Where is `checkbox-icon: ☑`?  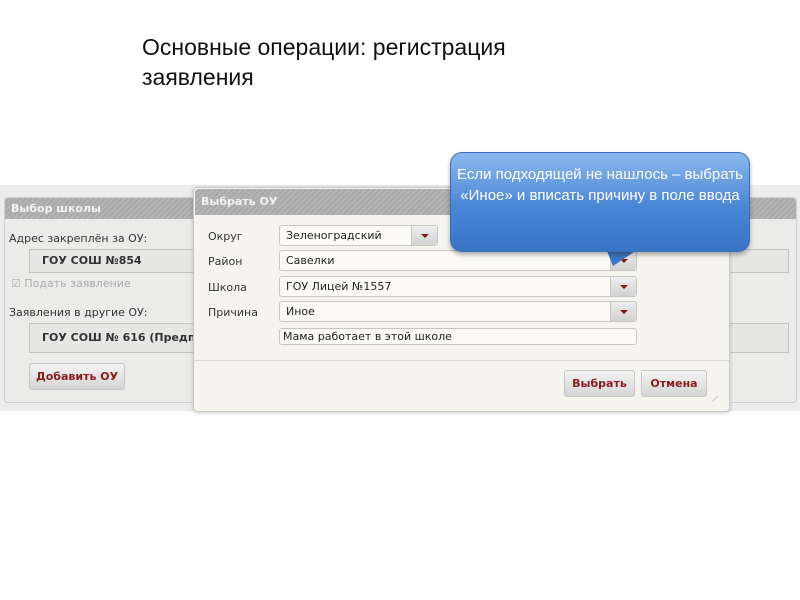
checkbox-icon: ☑ is located at coordinates (16, 283).